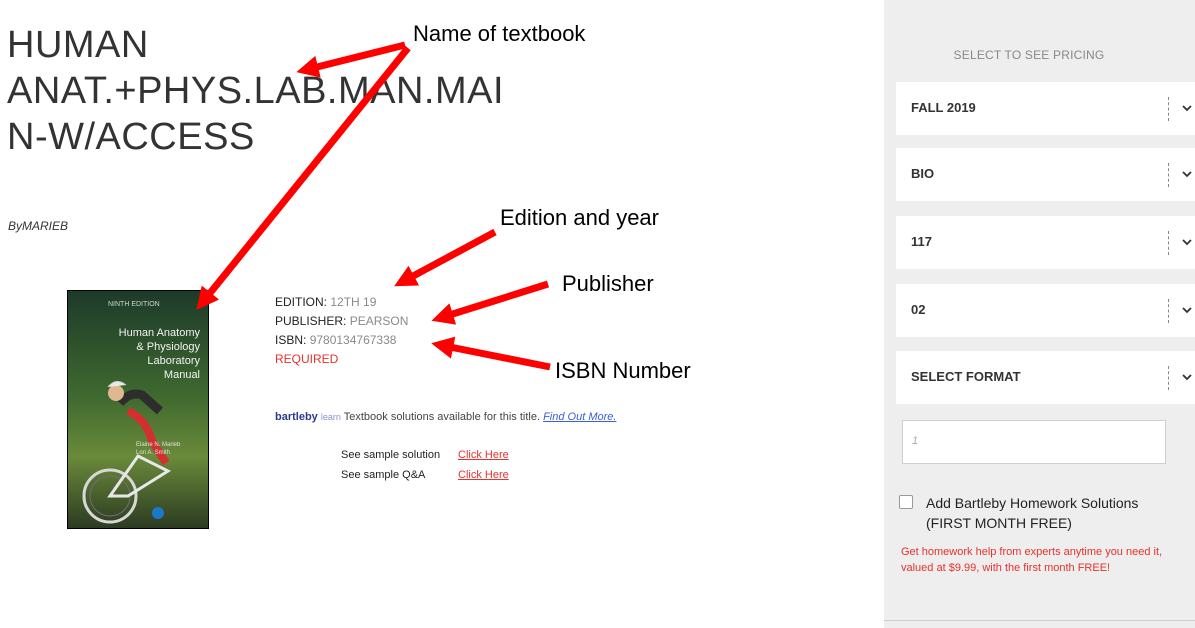 The height and width of the screenshot is (628, 1195). Describe the element at coordinates (923, 173) in the screenshot. I see `department-select-value: BIO` at that location.